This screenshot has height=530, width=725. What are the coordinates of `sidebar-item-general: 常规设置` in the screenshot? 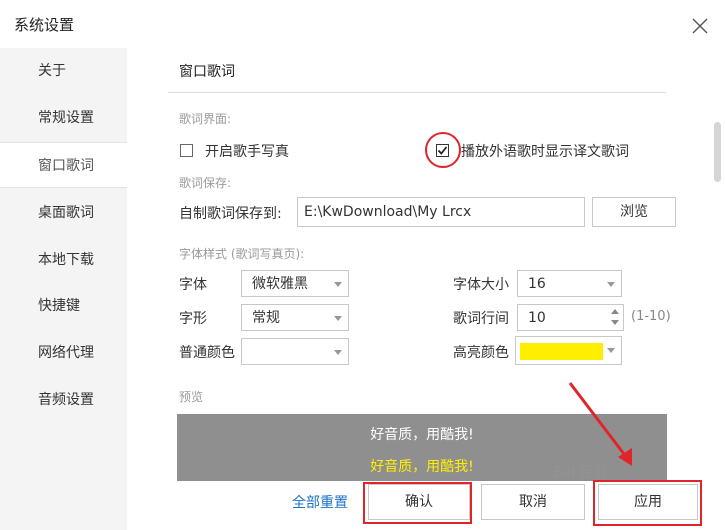 It's located at (63, 118).